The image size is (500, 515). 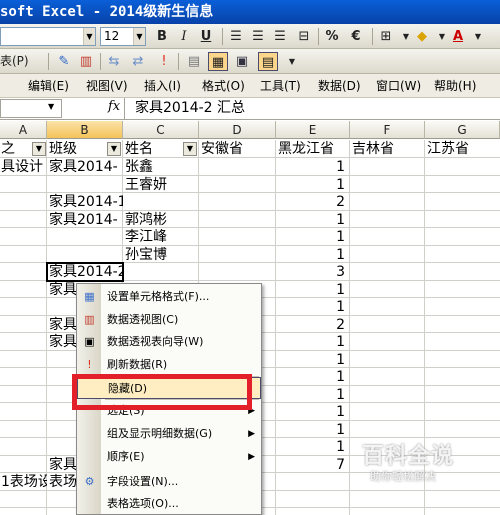 I want to click on table-cell: 张鑫, so click(x=162, y=167).